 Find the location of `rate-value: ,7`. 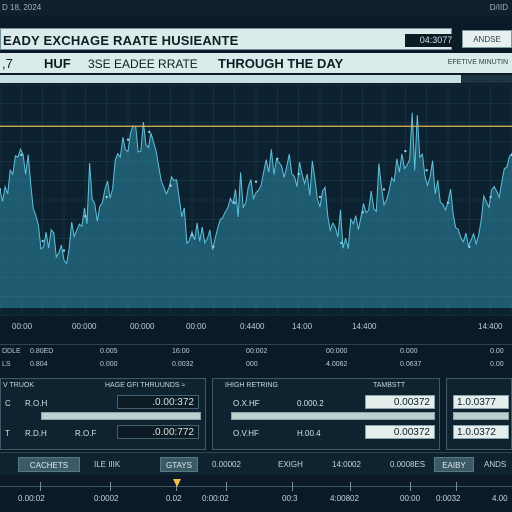

rate-value: ,7 is located at coordinates (9, 63).